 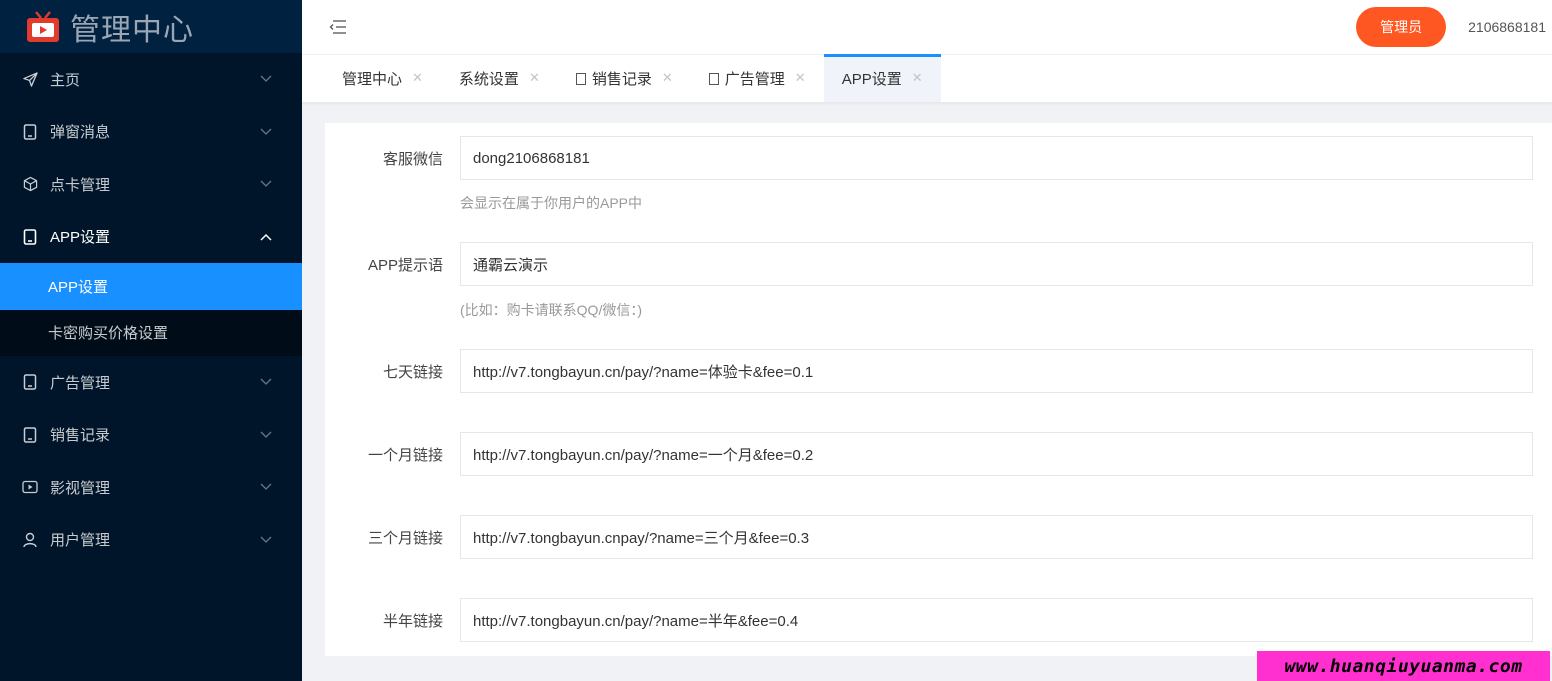 I want to click on sidebar-submenu-app-settings: APP设置 卡密购买价格设置, so click(x=151, y=309).